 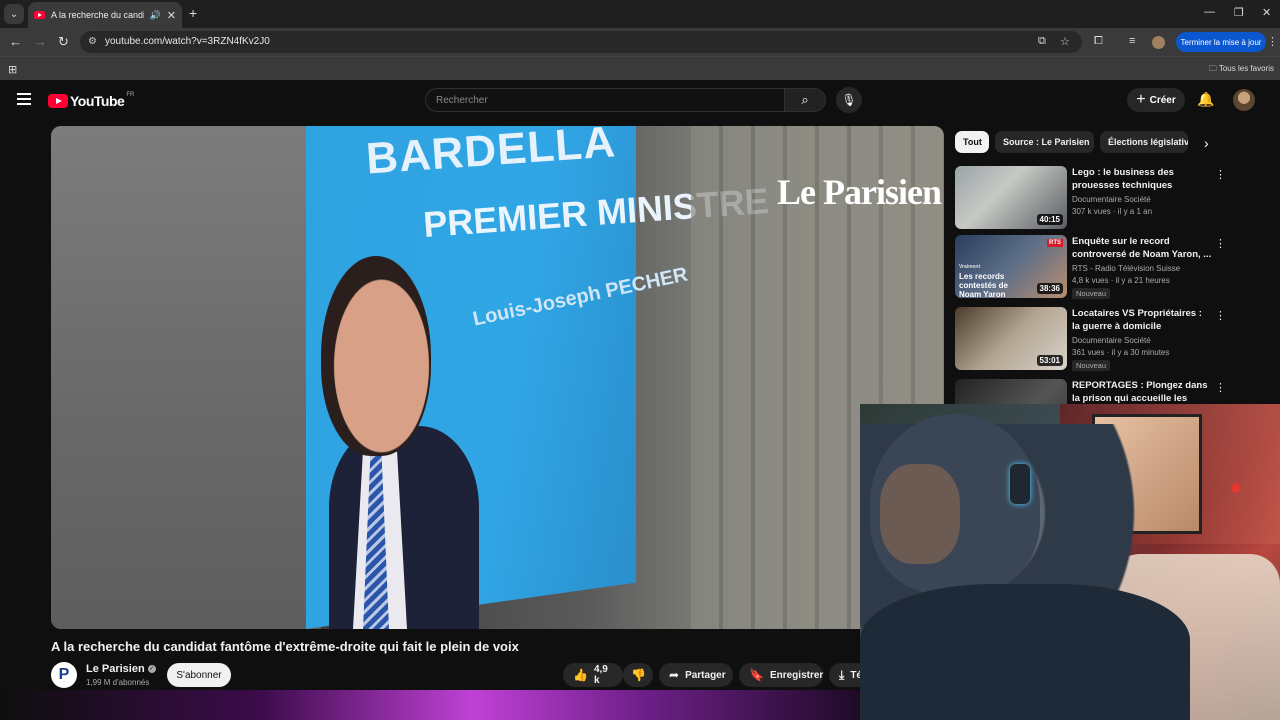 I want to click on reload-icon: ↻, so click(x=63, y=42).